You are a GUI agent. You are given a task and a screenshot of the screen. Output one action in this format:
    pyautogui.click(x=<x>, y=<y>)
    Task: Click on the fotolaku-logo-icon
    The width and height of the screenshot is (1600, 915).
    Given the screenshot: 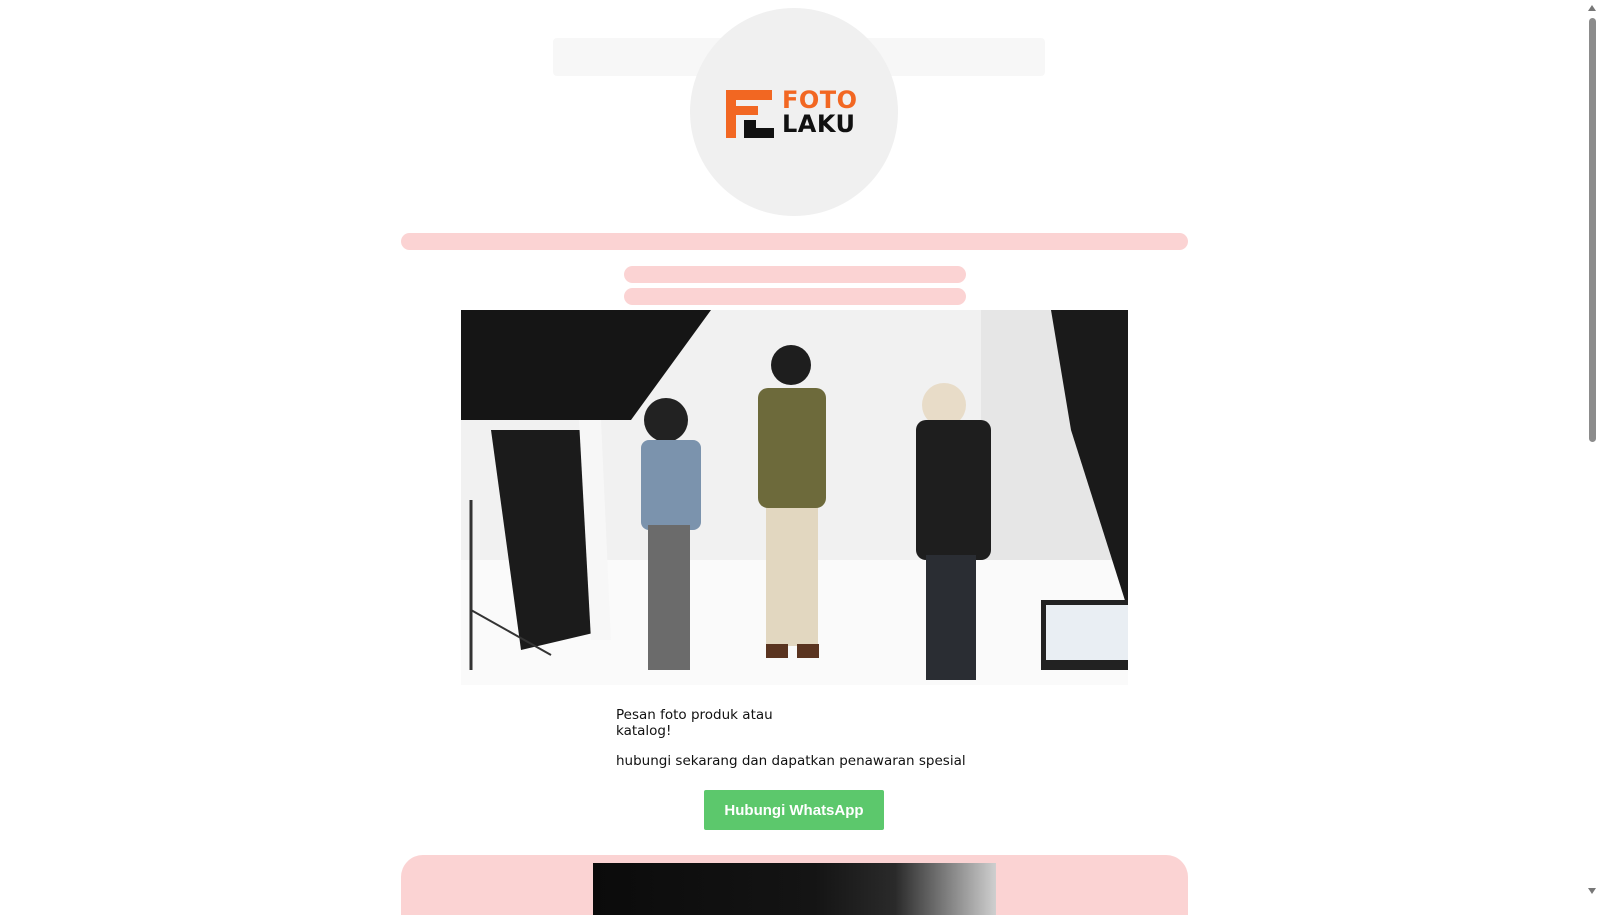 What is the action you would take?
    pyautogui.click(x=750, y=114)
    